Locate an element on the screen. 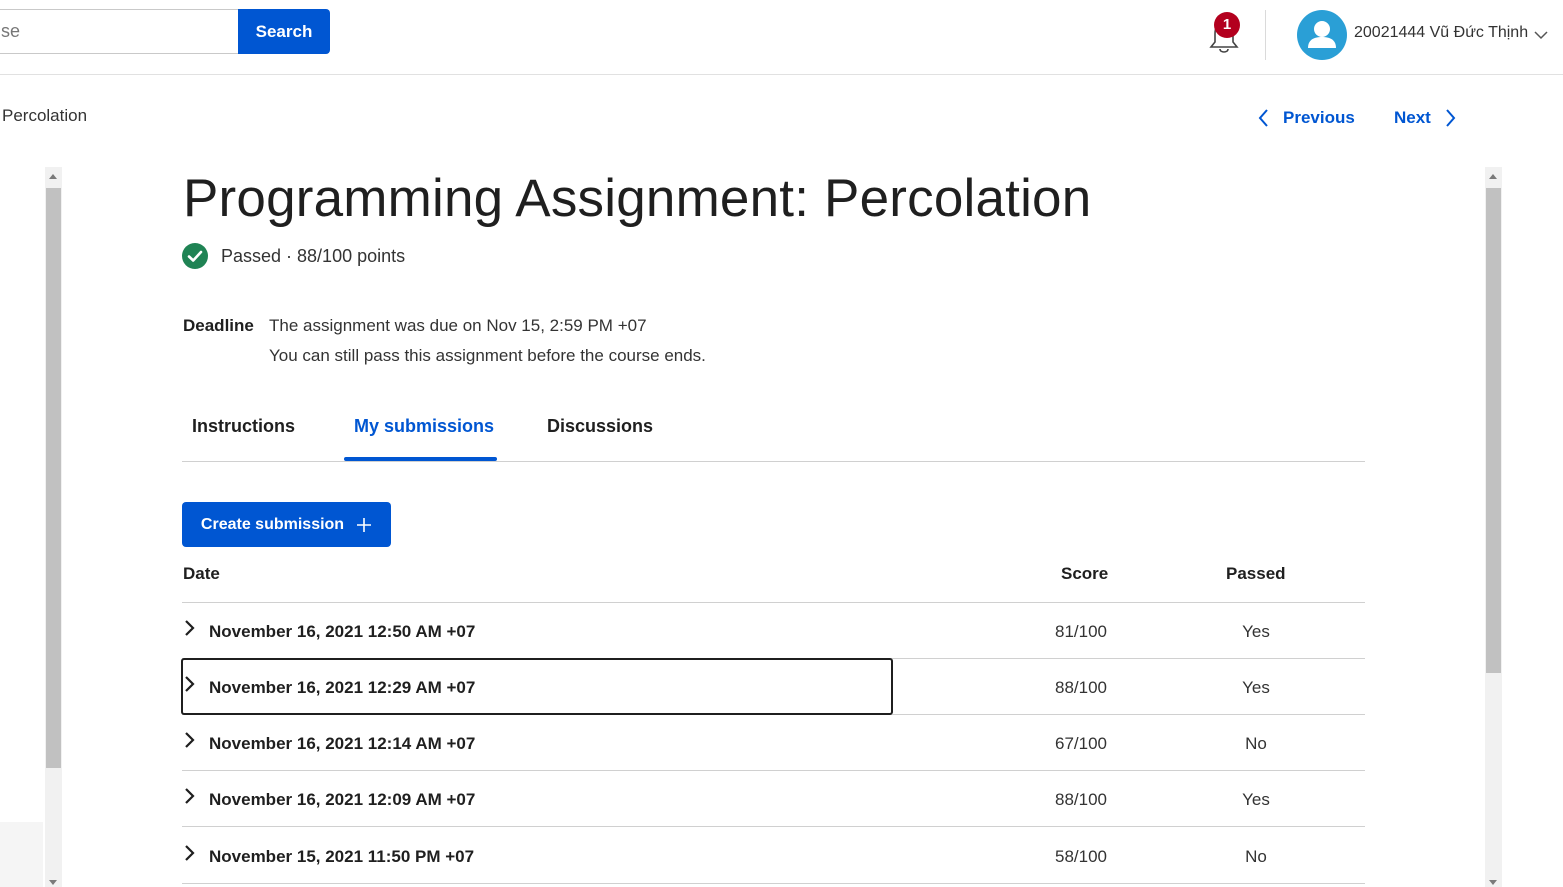 The height and width of the screenshot is (887, 1563). user-avatar-icon is located at coordinates (1322, 34).